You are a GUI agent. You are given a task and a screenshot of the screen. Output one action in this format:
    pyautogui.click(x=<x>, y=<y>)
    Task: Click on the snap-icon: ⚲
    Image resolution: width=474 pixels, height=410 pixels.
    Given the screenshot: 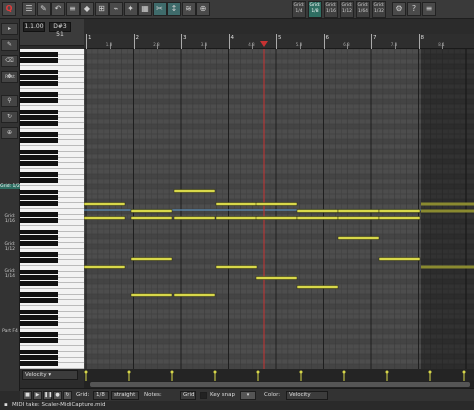 What is the action you would take?
    pyautogui.click(x=9, y=101)
    